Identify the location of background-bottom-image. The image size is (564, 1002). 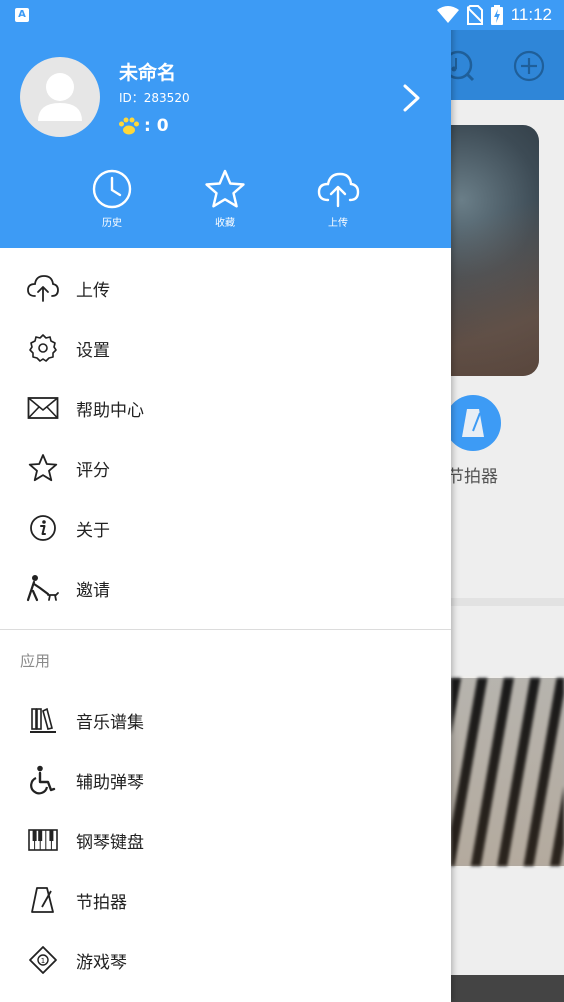
(507, 988).